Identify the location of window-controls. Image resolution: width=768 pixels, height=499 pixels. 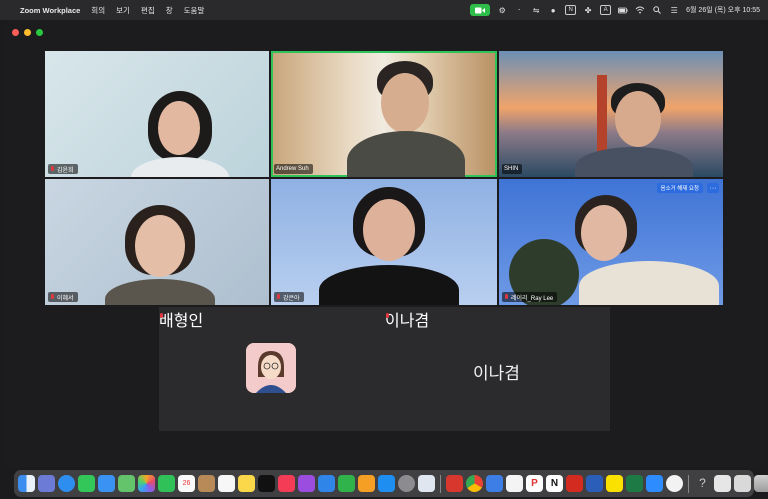
(27, 32).